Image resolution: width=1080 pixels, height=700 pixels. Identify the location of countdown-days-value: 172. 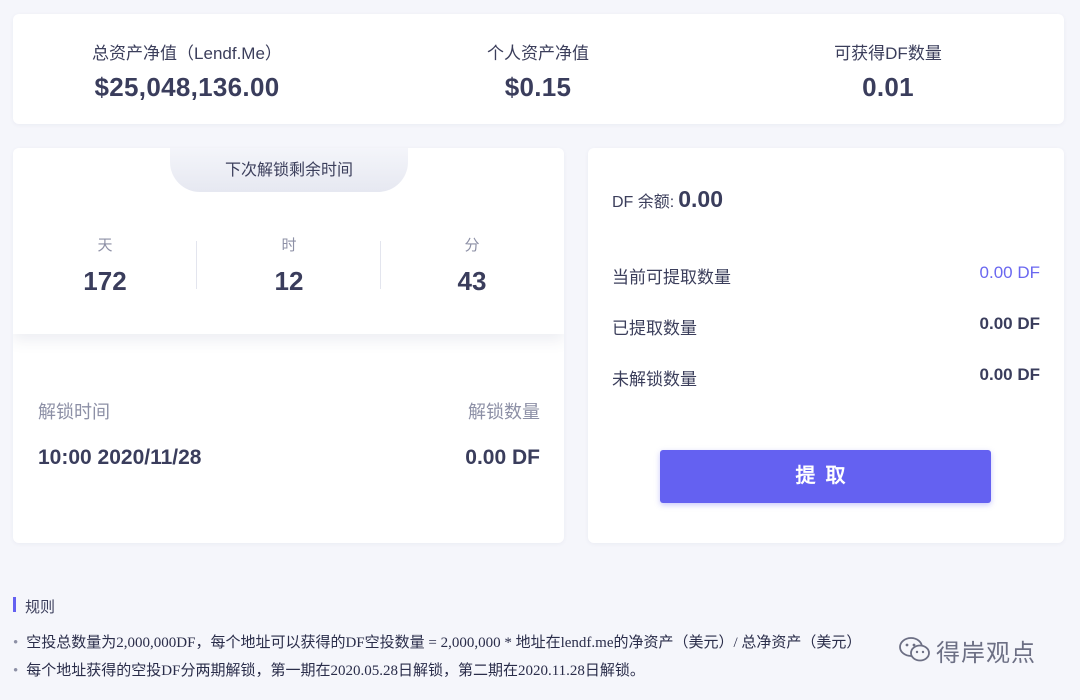
(105, 281).